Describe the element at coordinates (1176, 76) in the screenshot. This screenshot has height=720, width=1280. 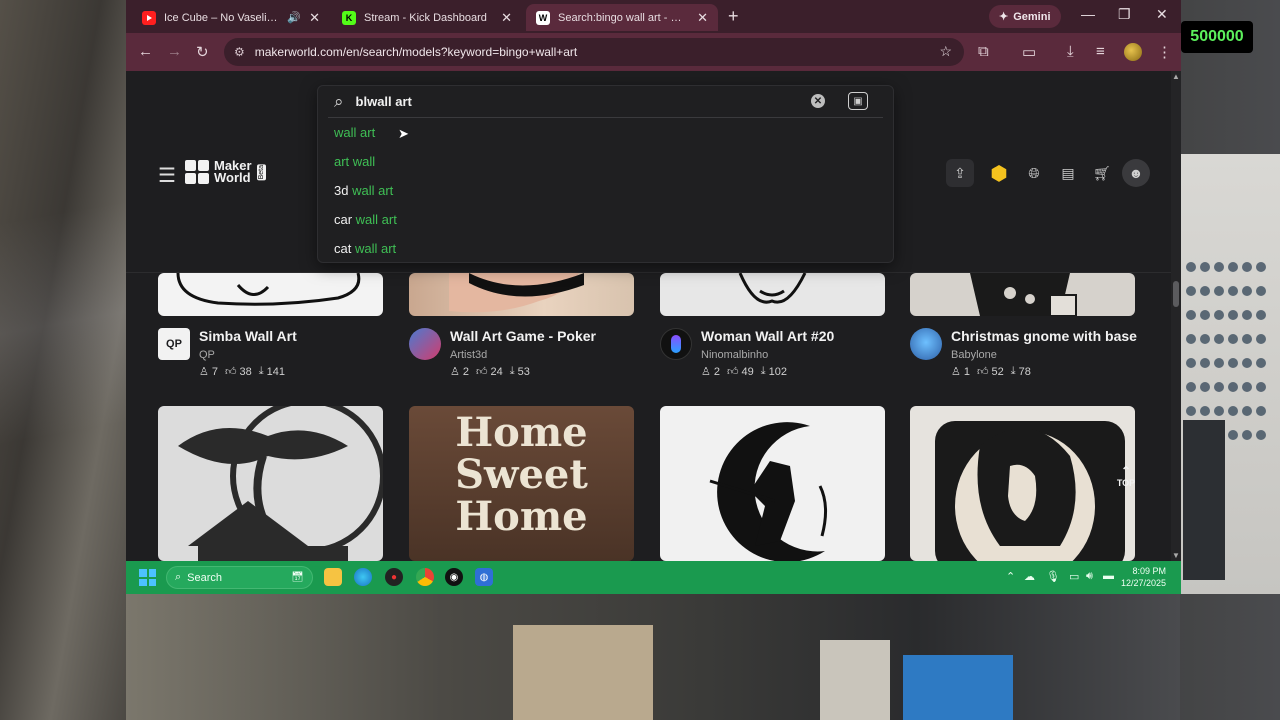
I see `scroll-up-icon: ▲` at that location.